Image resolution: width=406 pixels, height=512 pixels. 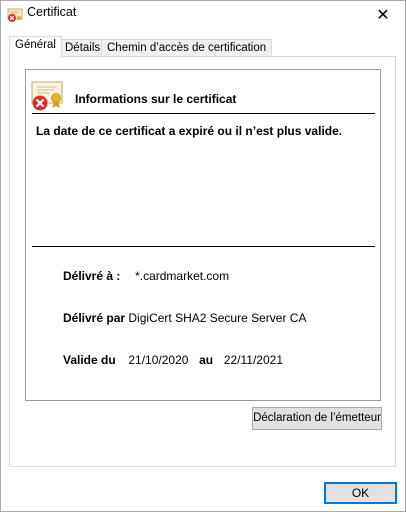 What do you see at coordinates (217, 318) in the screenshot?
I see `issued-by-value: DigiCert SHA2 Secure Server CA` at bounding box center [217, 318].